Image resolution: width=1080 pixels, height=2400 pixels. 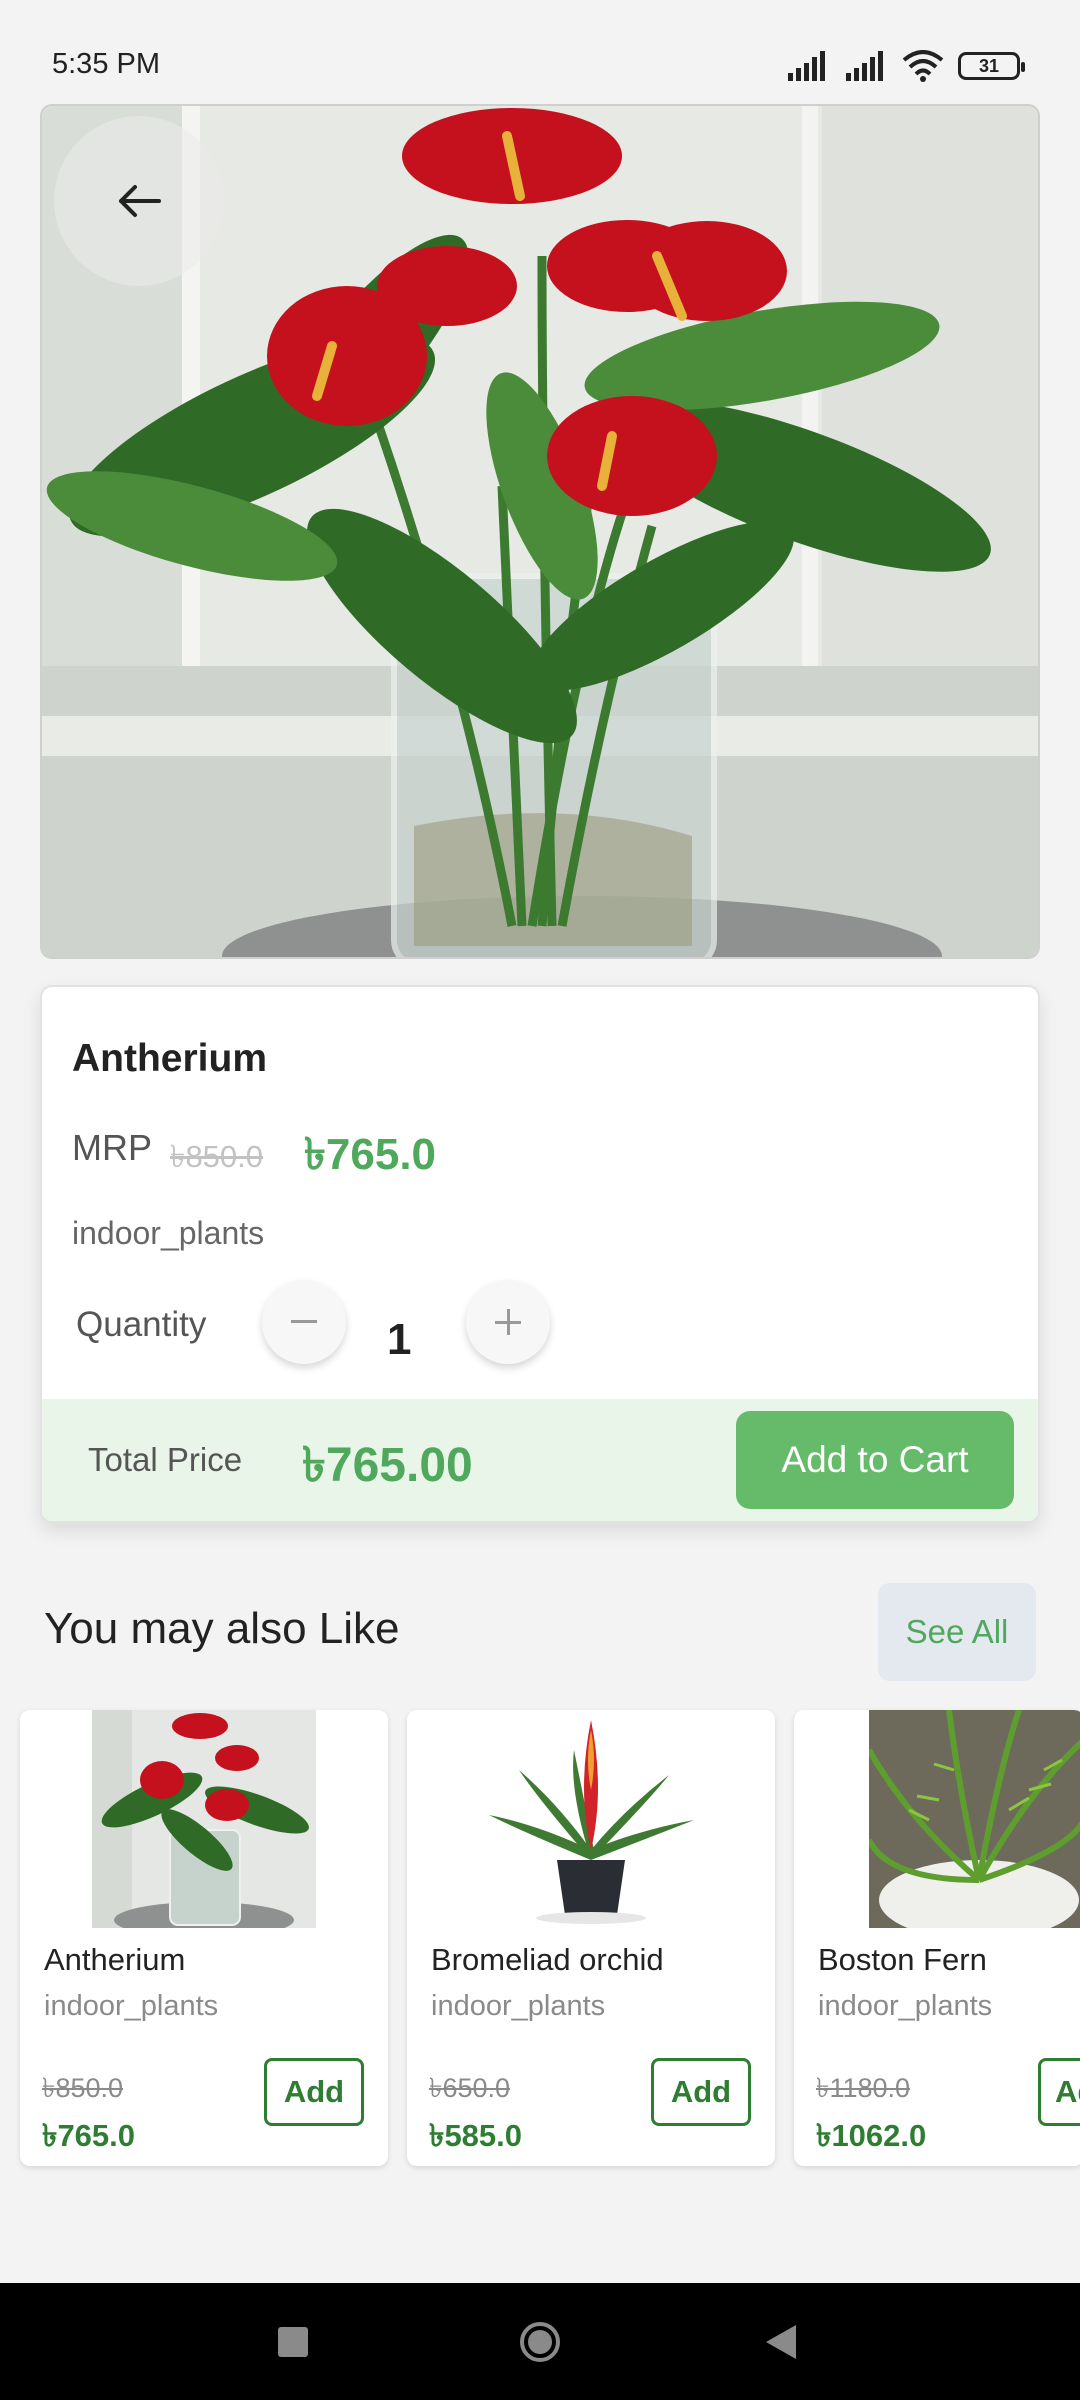 I want to click on quantity-label: Quantity, so click(x=141, y=1324).